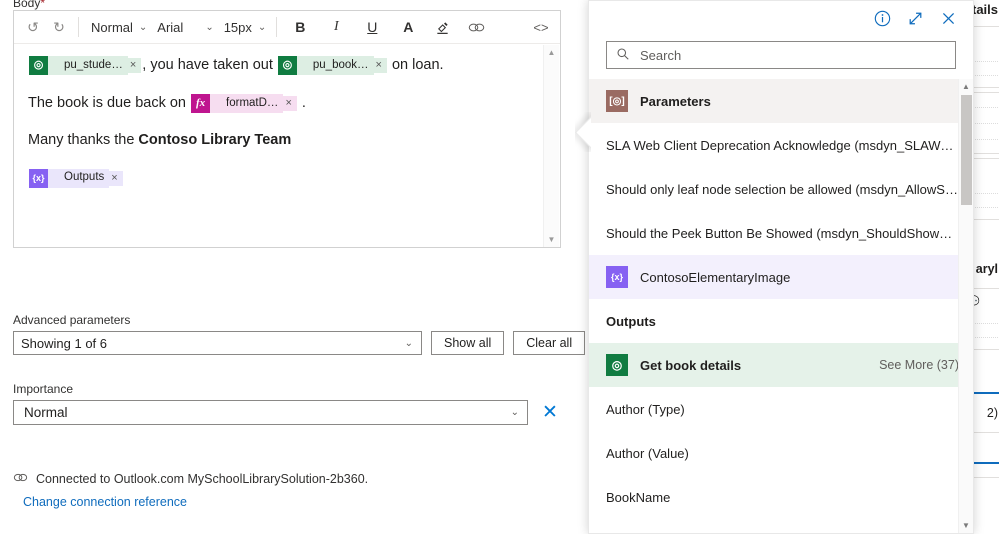  I want to click on scrollbar-thumb, so click(966, 150).